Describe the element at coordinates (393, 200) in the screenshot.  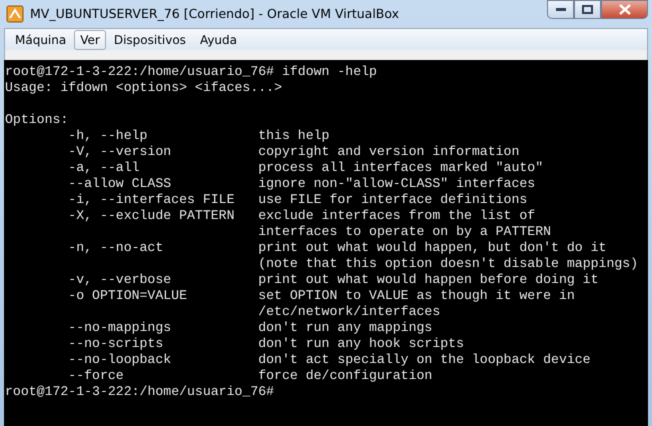
I see `option-description: use FILE for interface definitions` at that location.